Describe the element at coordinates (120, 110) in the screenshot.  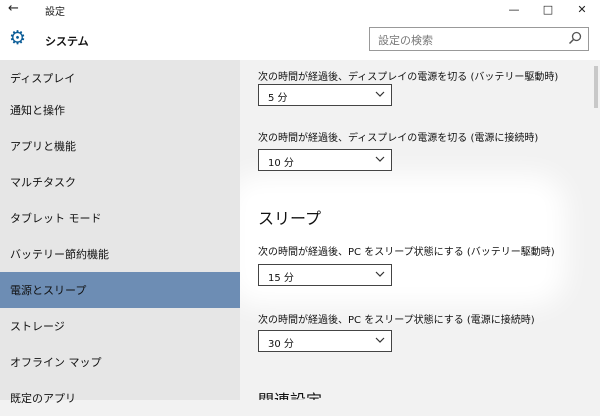
I see `sidebar-item-notifications: 通知と操作` at that location.